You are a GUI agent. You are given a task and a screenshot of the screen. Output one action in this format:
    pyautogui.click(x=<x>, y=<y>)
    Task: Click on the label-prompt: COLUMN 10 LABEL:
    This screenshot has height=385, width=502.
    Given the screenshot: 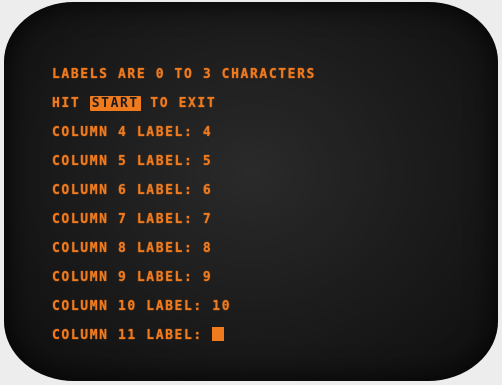 What is the action you would take?
    pyautogui.click(x=132, y=306)
    